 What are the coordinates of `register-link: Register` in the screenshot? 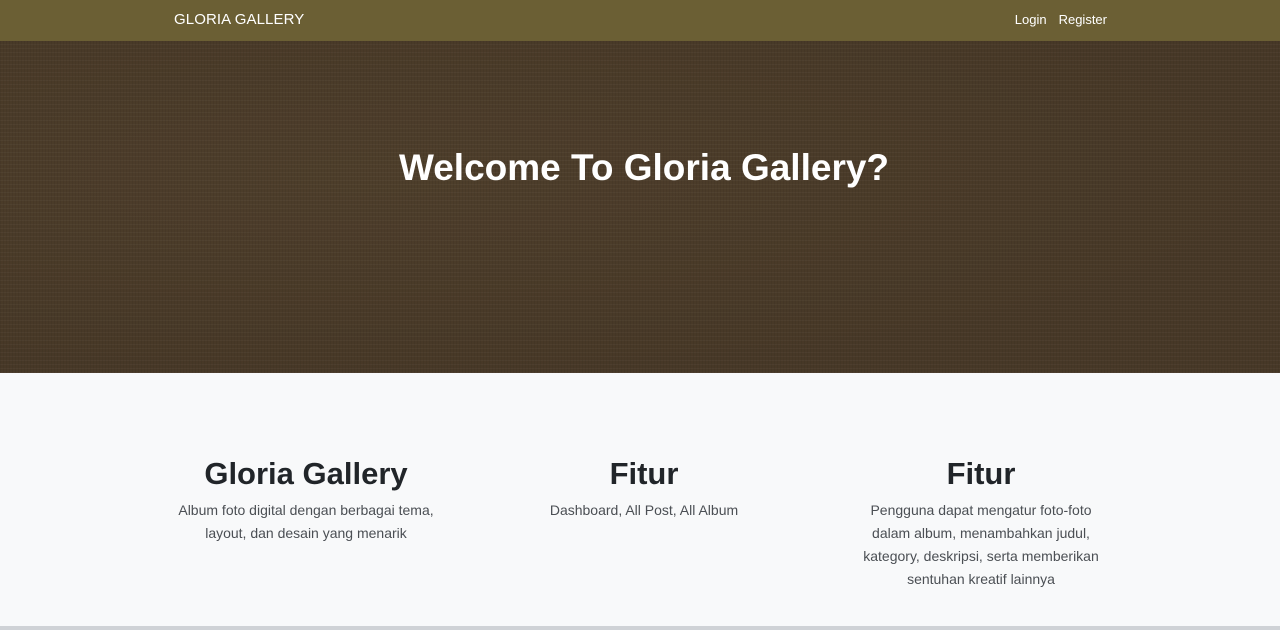 It's located at (1083, 19).